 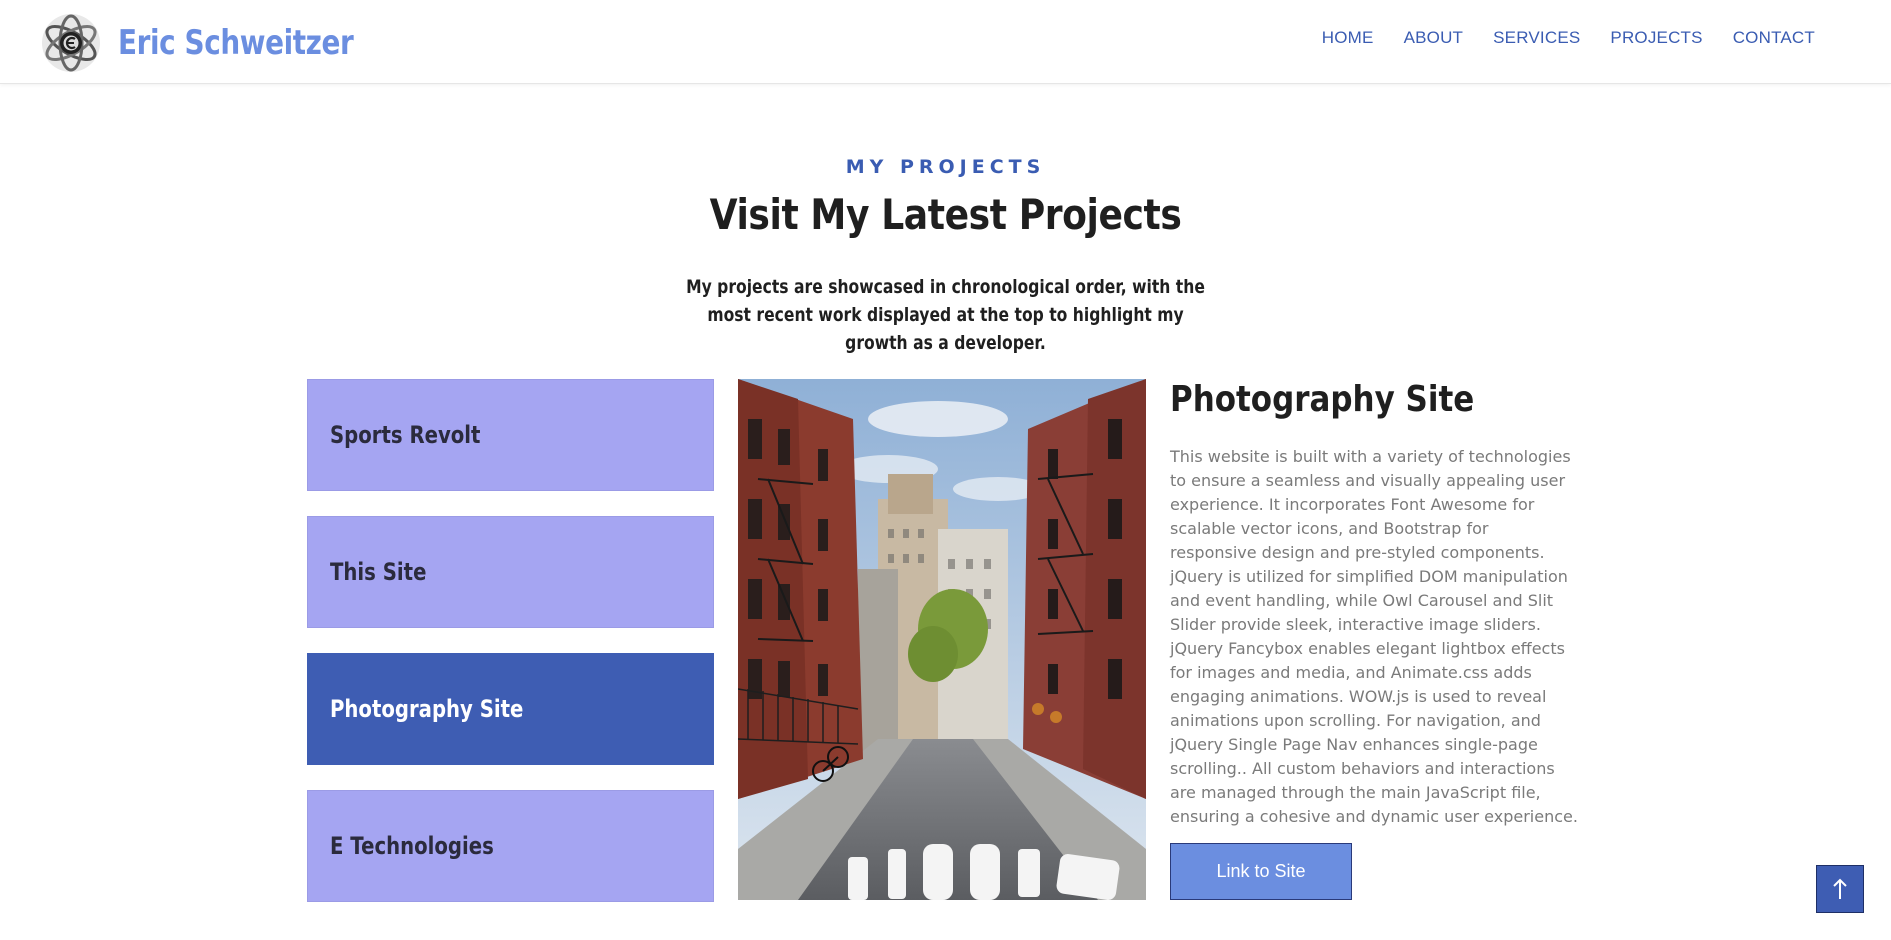 I want to click on section-title: Visit My Latest Projects, so click(x=945, y=214).